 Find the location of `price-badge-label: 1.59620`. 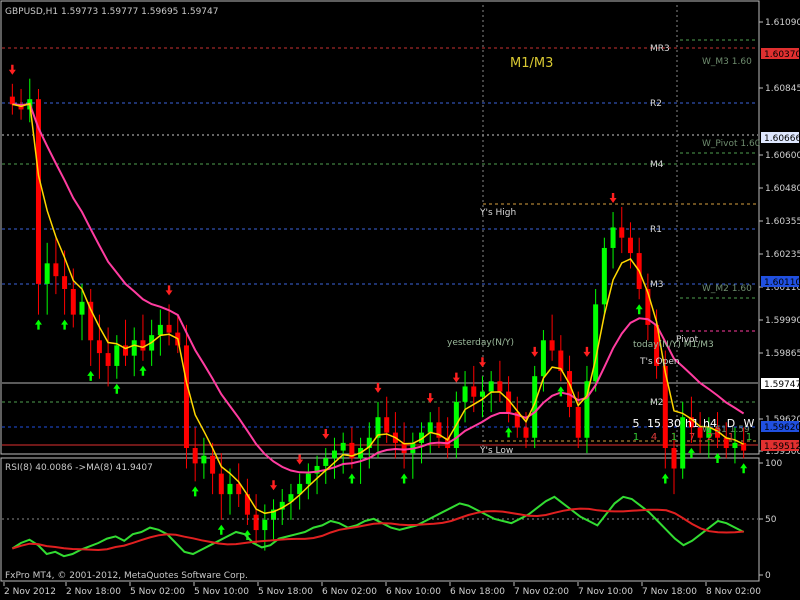

price-badge-label: 1.59620 is located at coordinates (782, 428).